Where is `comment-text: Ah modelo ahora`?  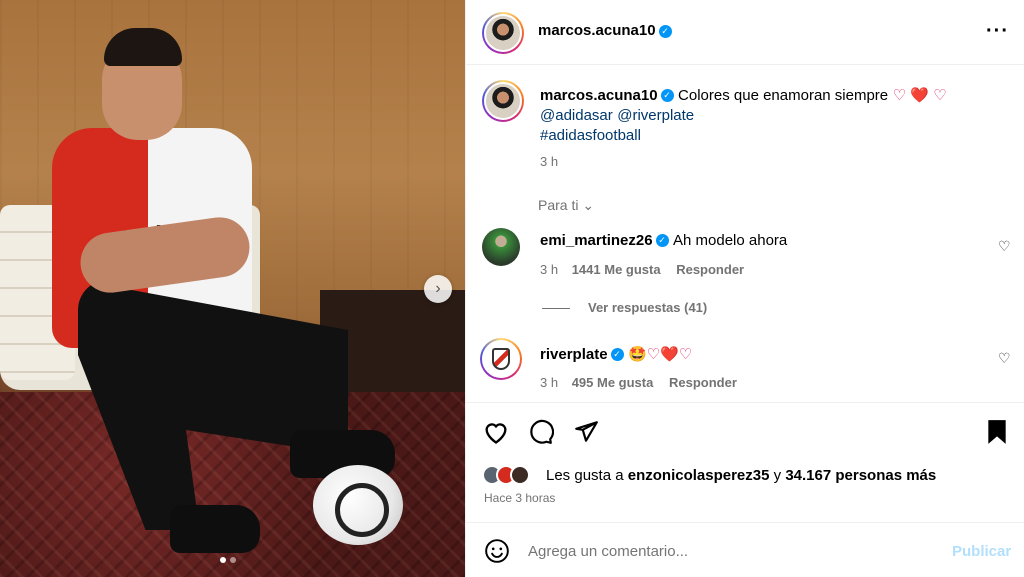 comment-text: Ah modelo ahora is located at coordinates (730, 240).